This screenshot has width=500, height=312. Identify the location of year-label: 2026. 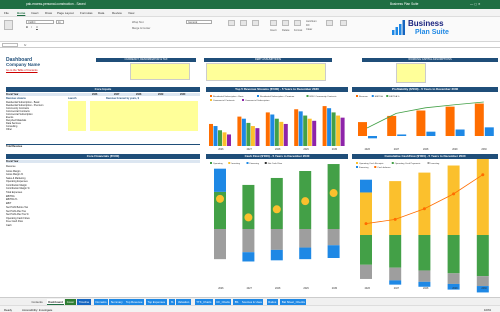
(95, 94).